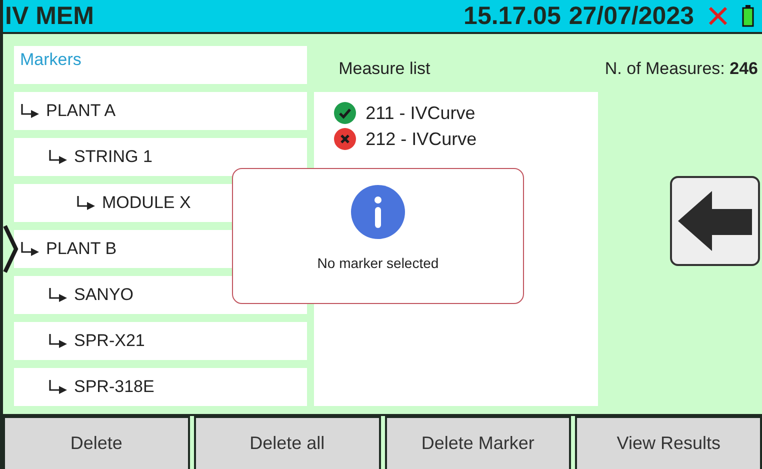 This screenshot has width=762, height=469. What do you see at coordinates (160, 65) in the screenshot?
I see `markers-heading: Markers` at bounding box center [160, 65].